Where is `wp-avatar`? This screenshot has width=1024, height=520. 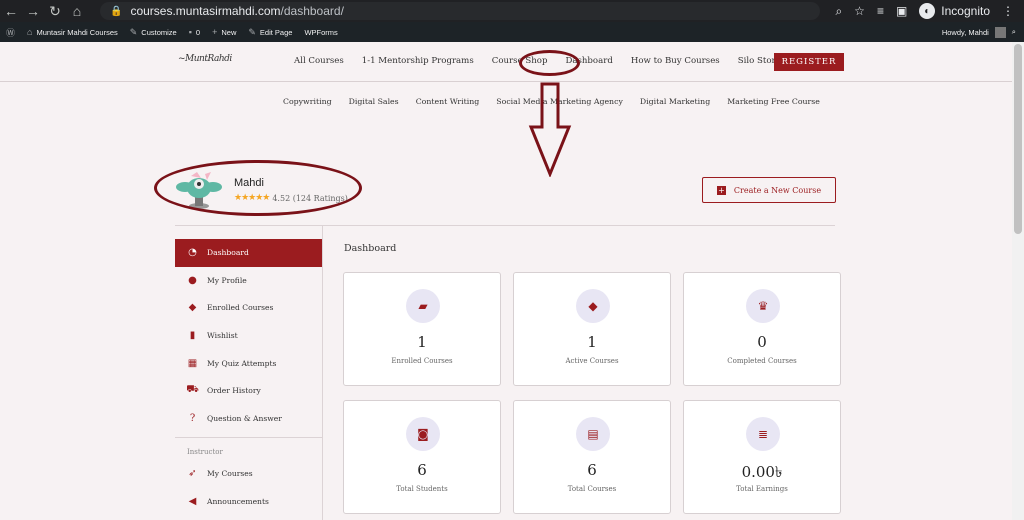
wp-avatar is located at coordinates (1000, 32).